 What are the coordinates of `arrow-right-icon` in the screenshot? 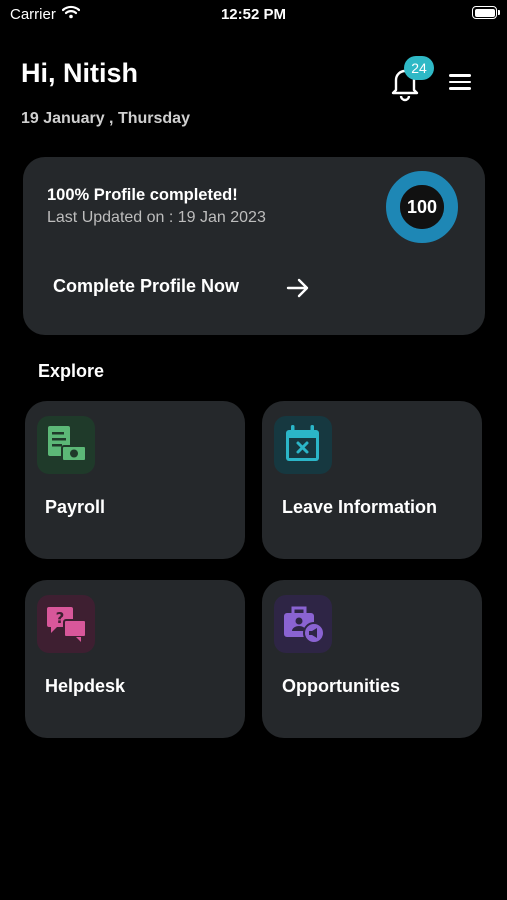 It's located at (298, 290).